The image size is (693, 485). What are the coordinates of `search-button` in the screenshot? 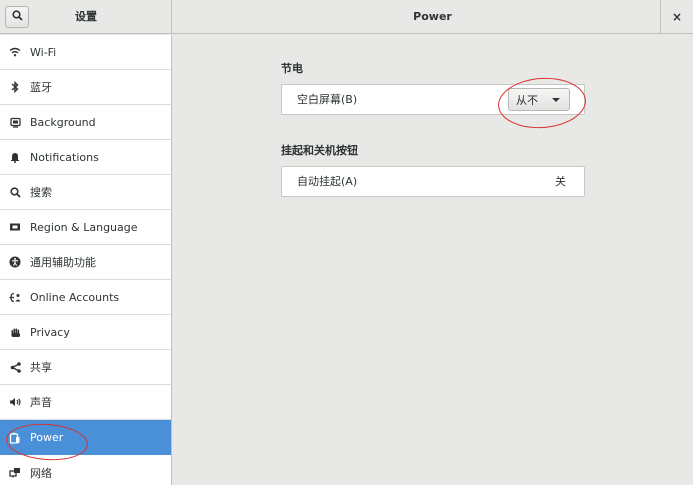 It's located at (17, 17).